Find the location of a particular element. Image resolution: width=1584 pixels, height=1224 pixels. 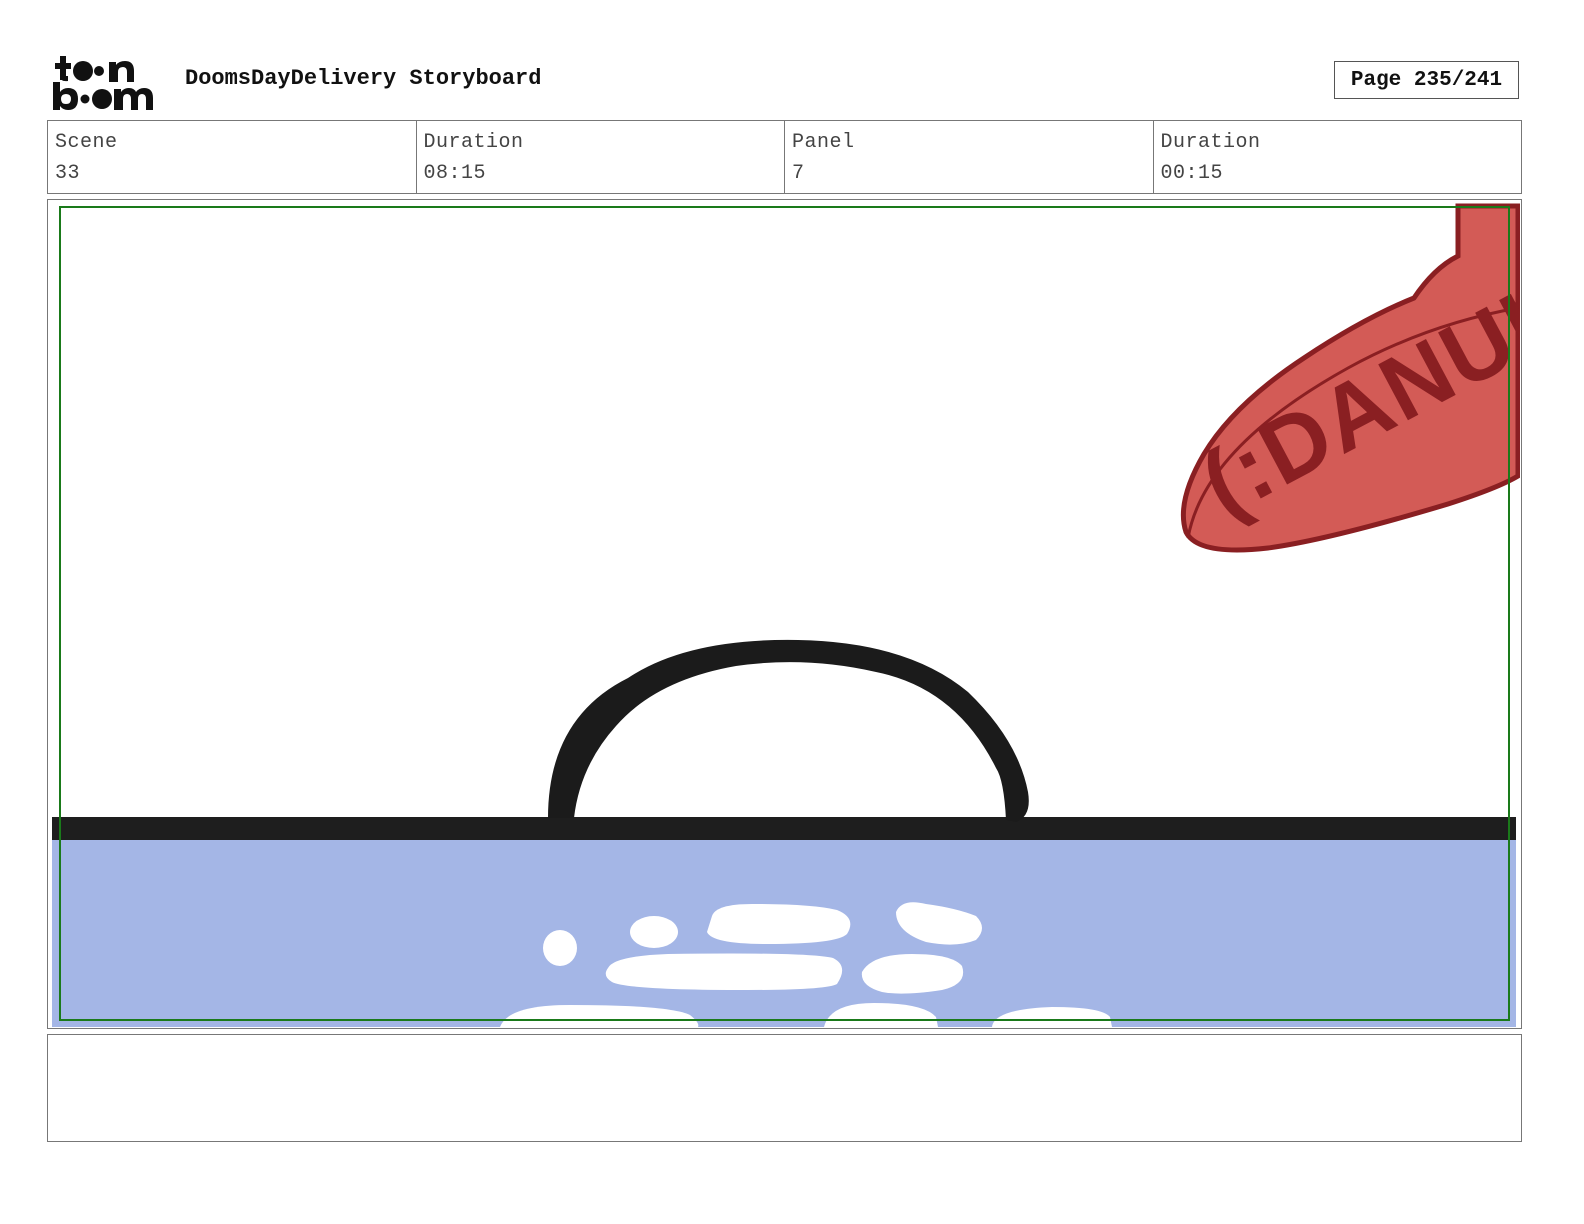

panel-duration-label: Duration is located at coordinates (1210, 142).